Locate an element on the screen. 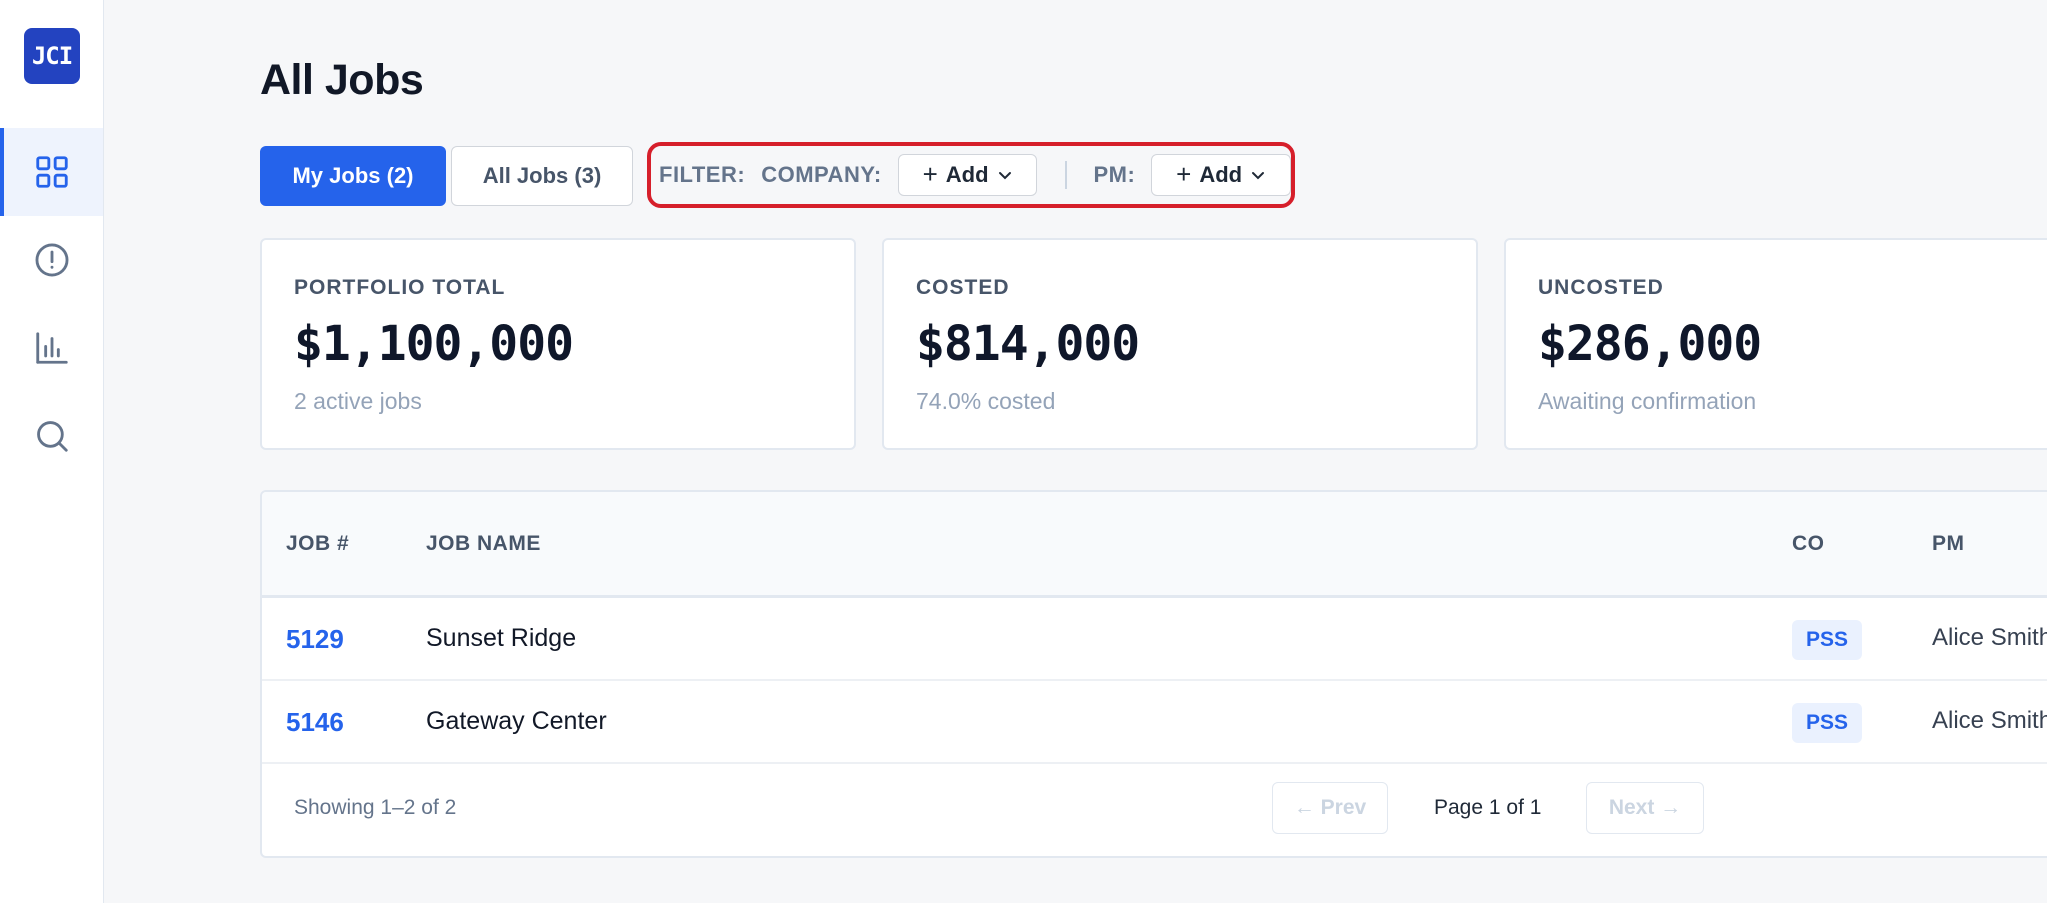 Image resolution: width=2047 pixels, height=903 pixels. card-subtext: 2 active jobs is located at coordinates (358, 401).